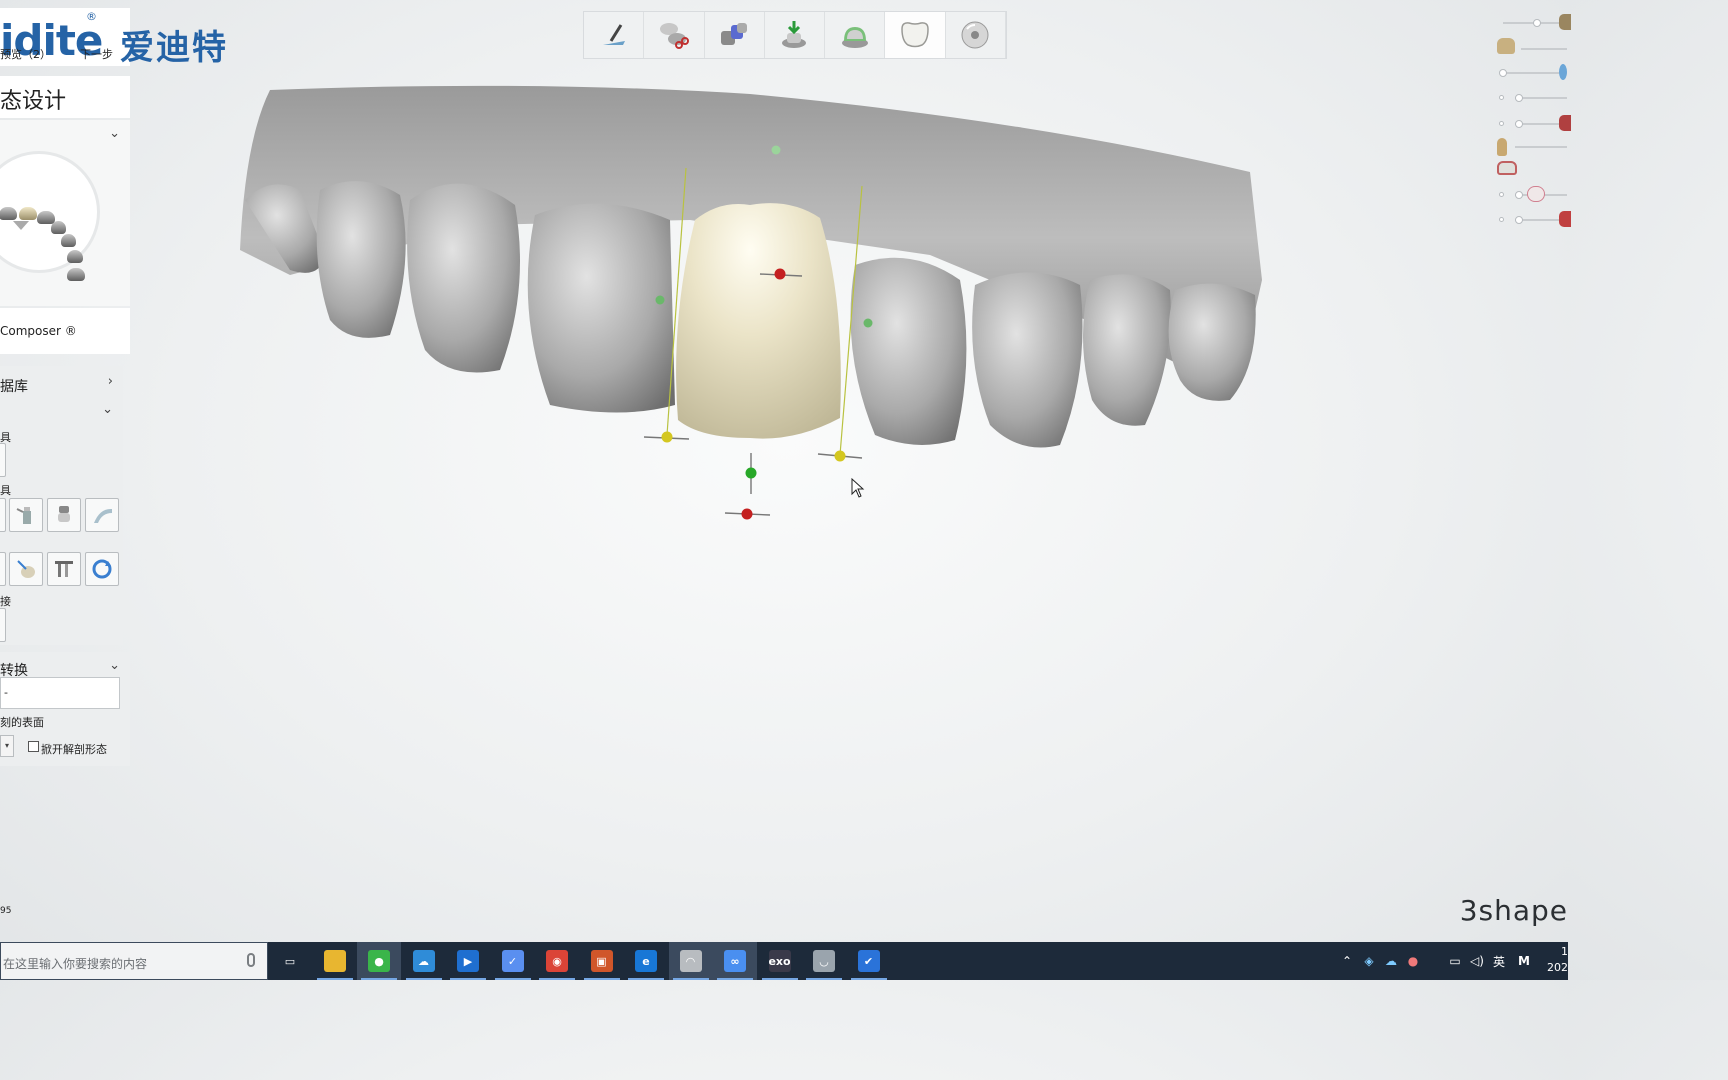 This screenshot has height=1080, width=1728. Describe the element at coordinates (795, 35) in the screenshot. I see `workflow-step-insertion` at that location.